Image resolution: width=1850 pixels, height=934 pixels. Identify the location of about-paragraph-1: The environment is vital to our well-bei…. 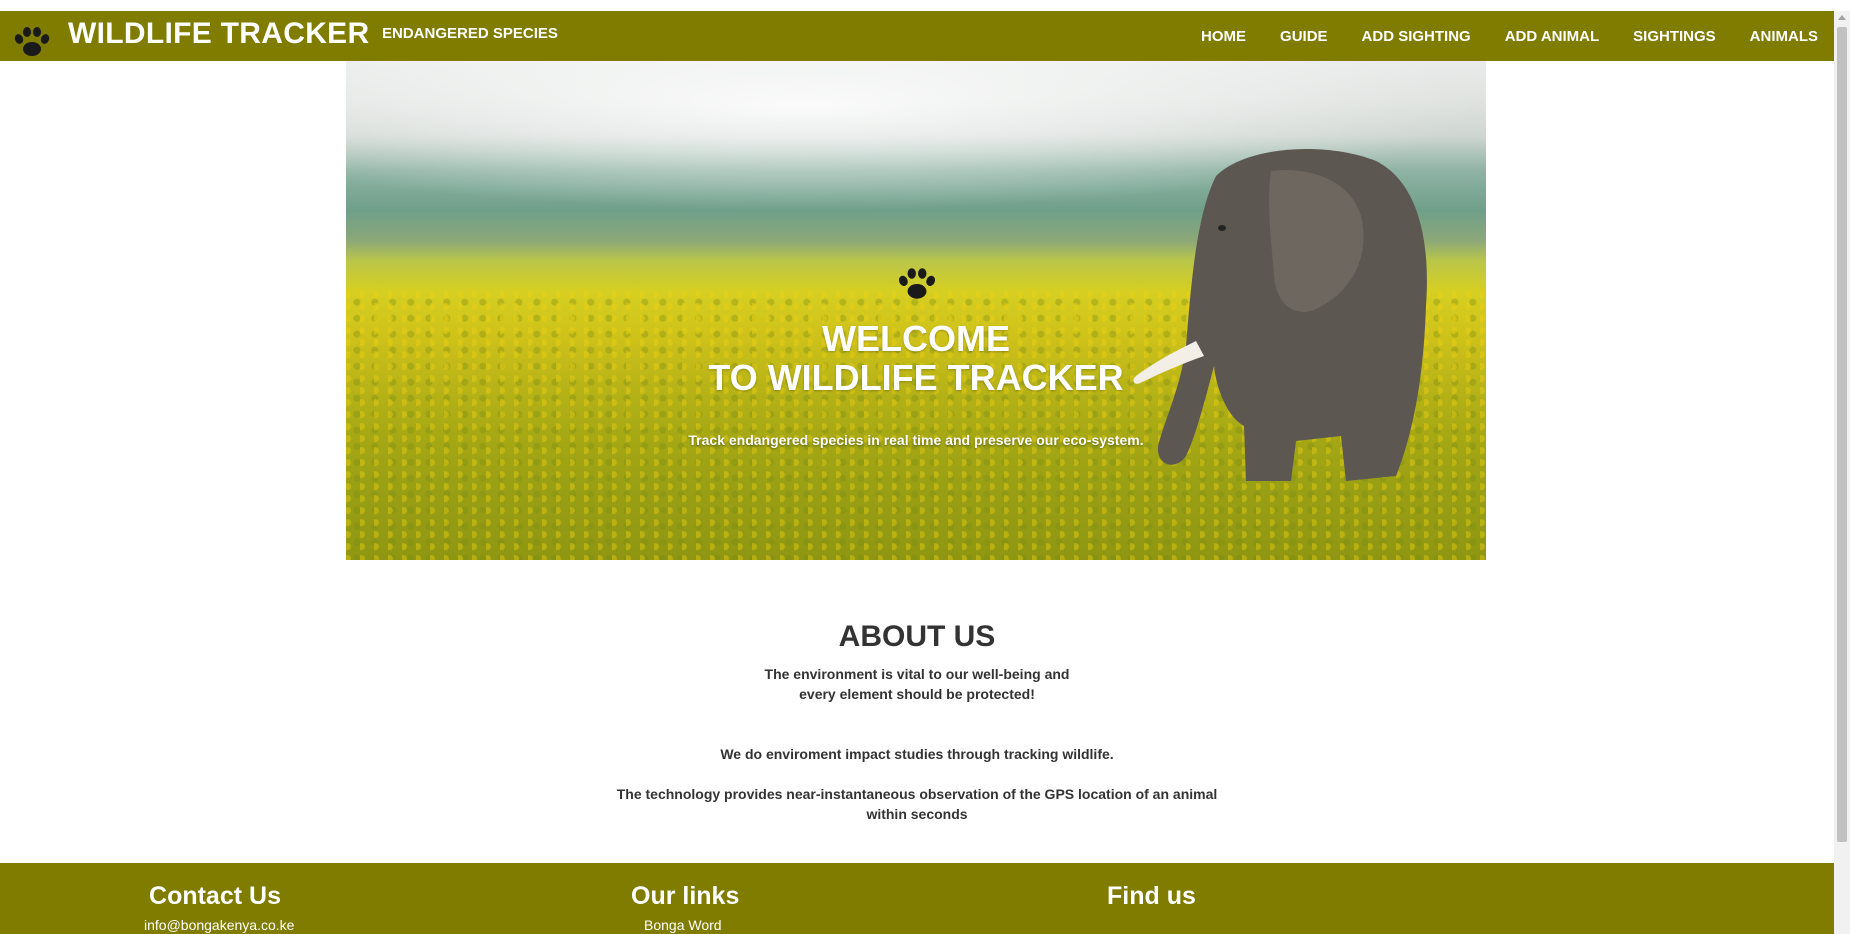
(917, 684).